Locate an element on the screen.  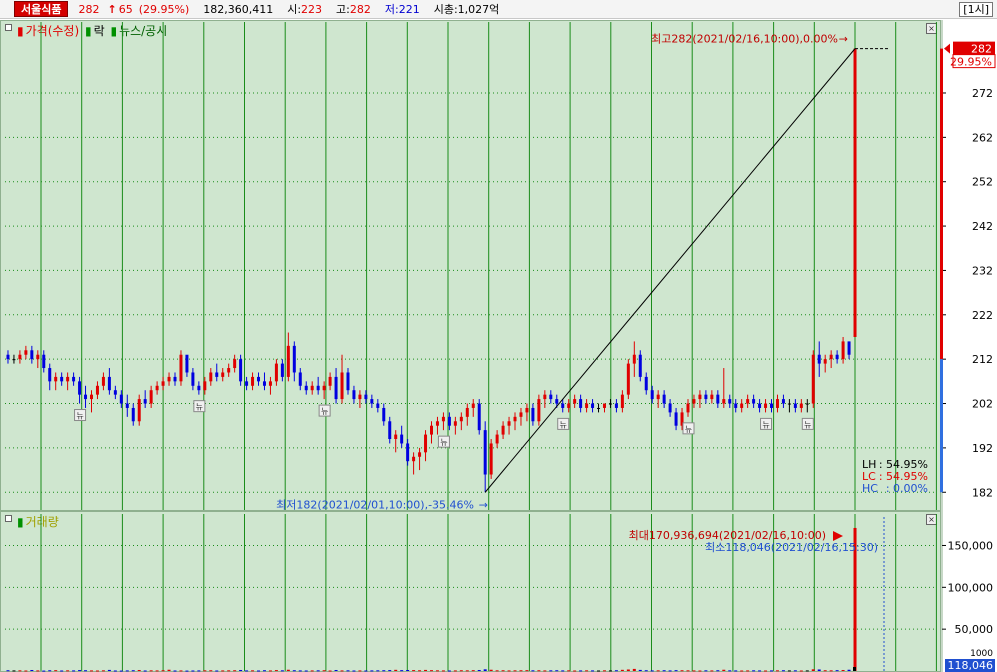
axis-down-bar is located at coordinates (941, 426).